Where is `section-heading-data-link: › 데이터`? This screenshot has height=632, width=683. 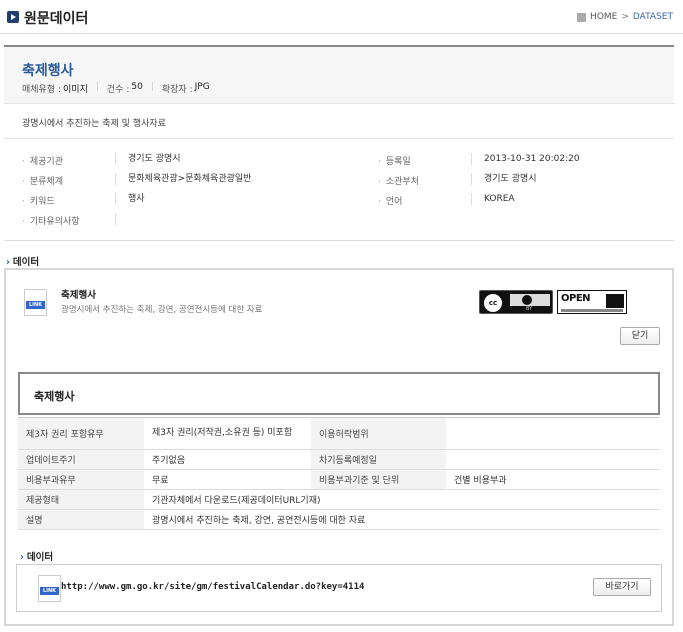
section-heading-data-link: › 데이터 is located at coordinates (37, 557).